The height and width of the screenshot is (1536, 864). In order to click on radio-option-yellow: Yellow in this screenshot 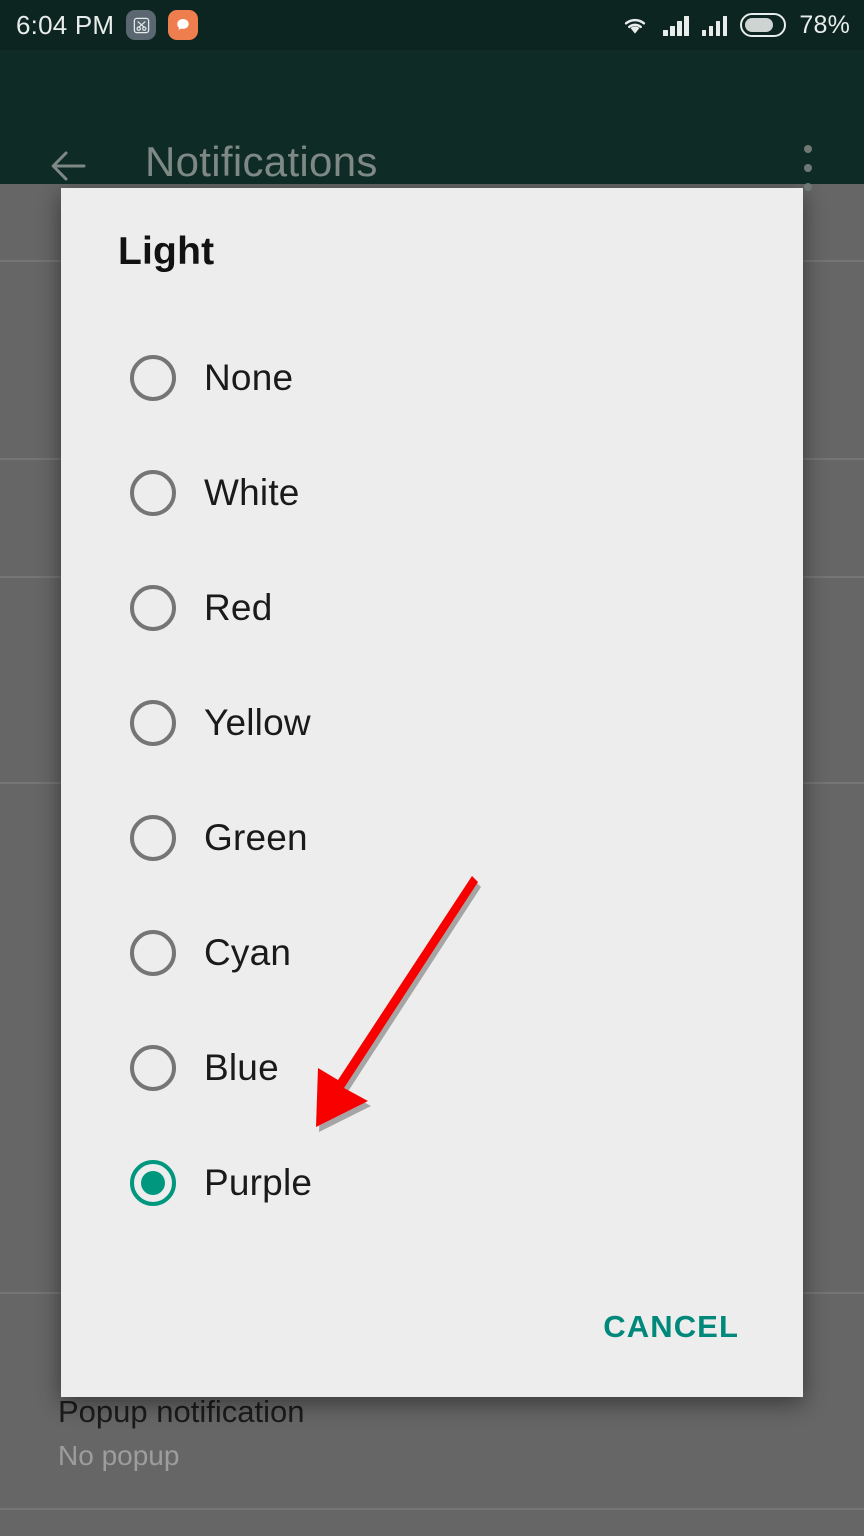, I will do `click(432, 722)`.